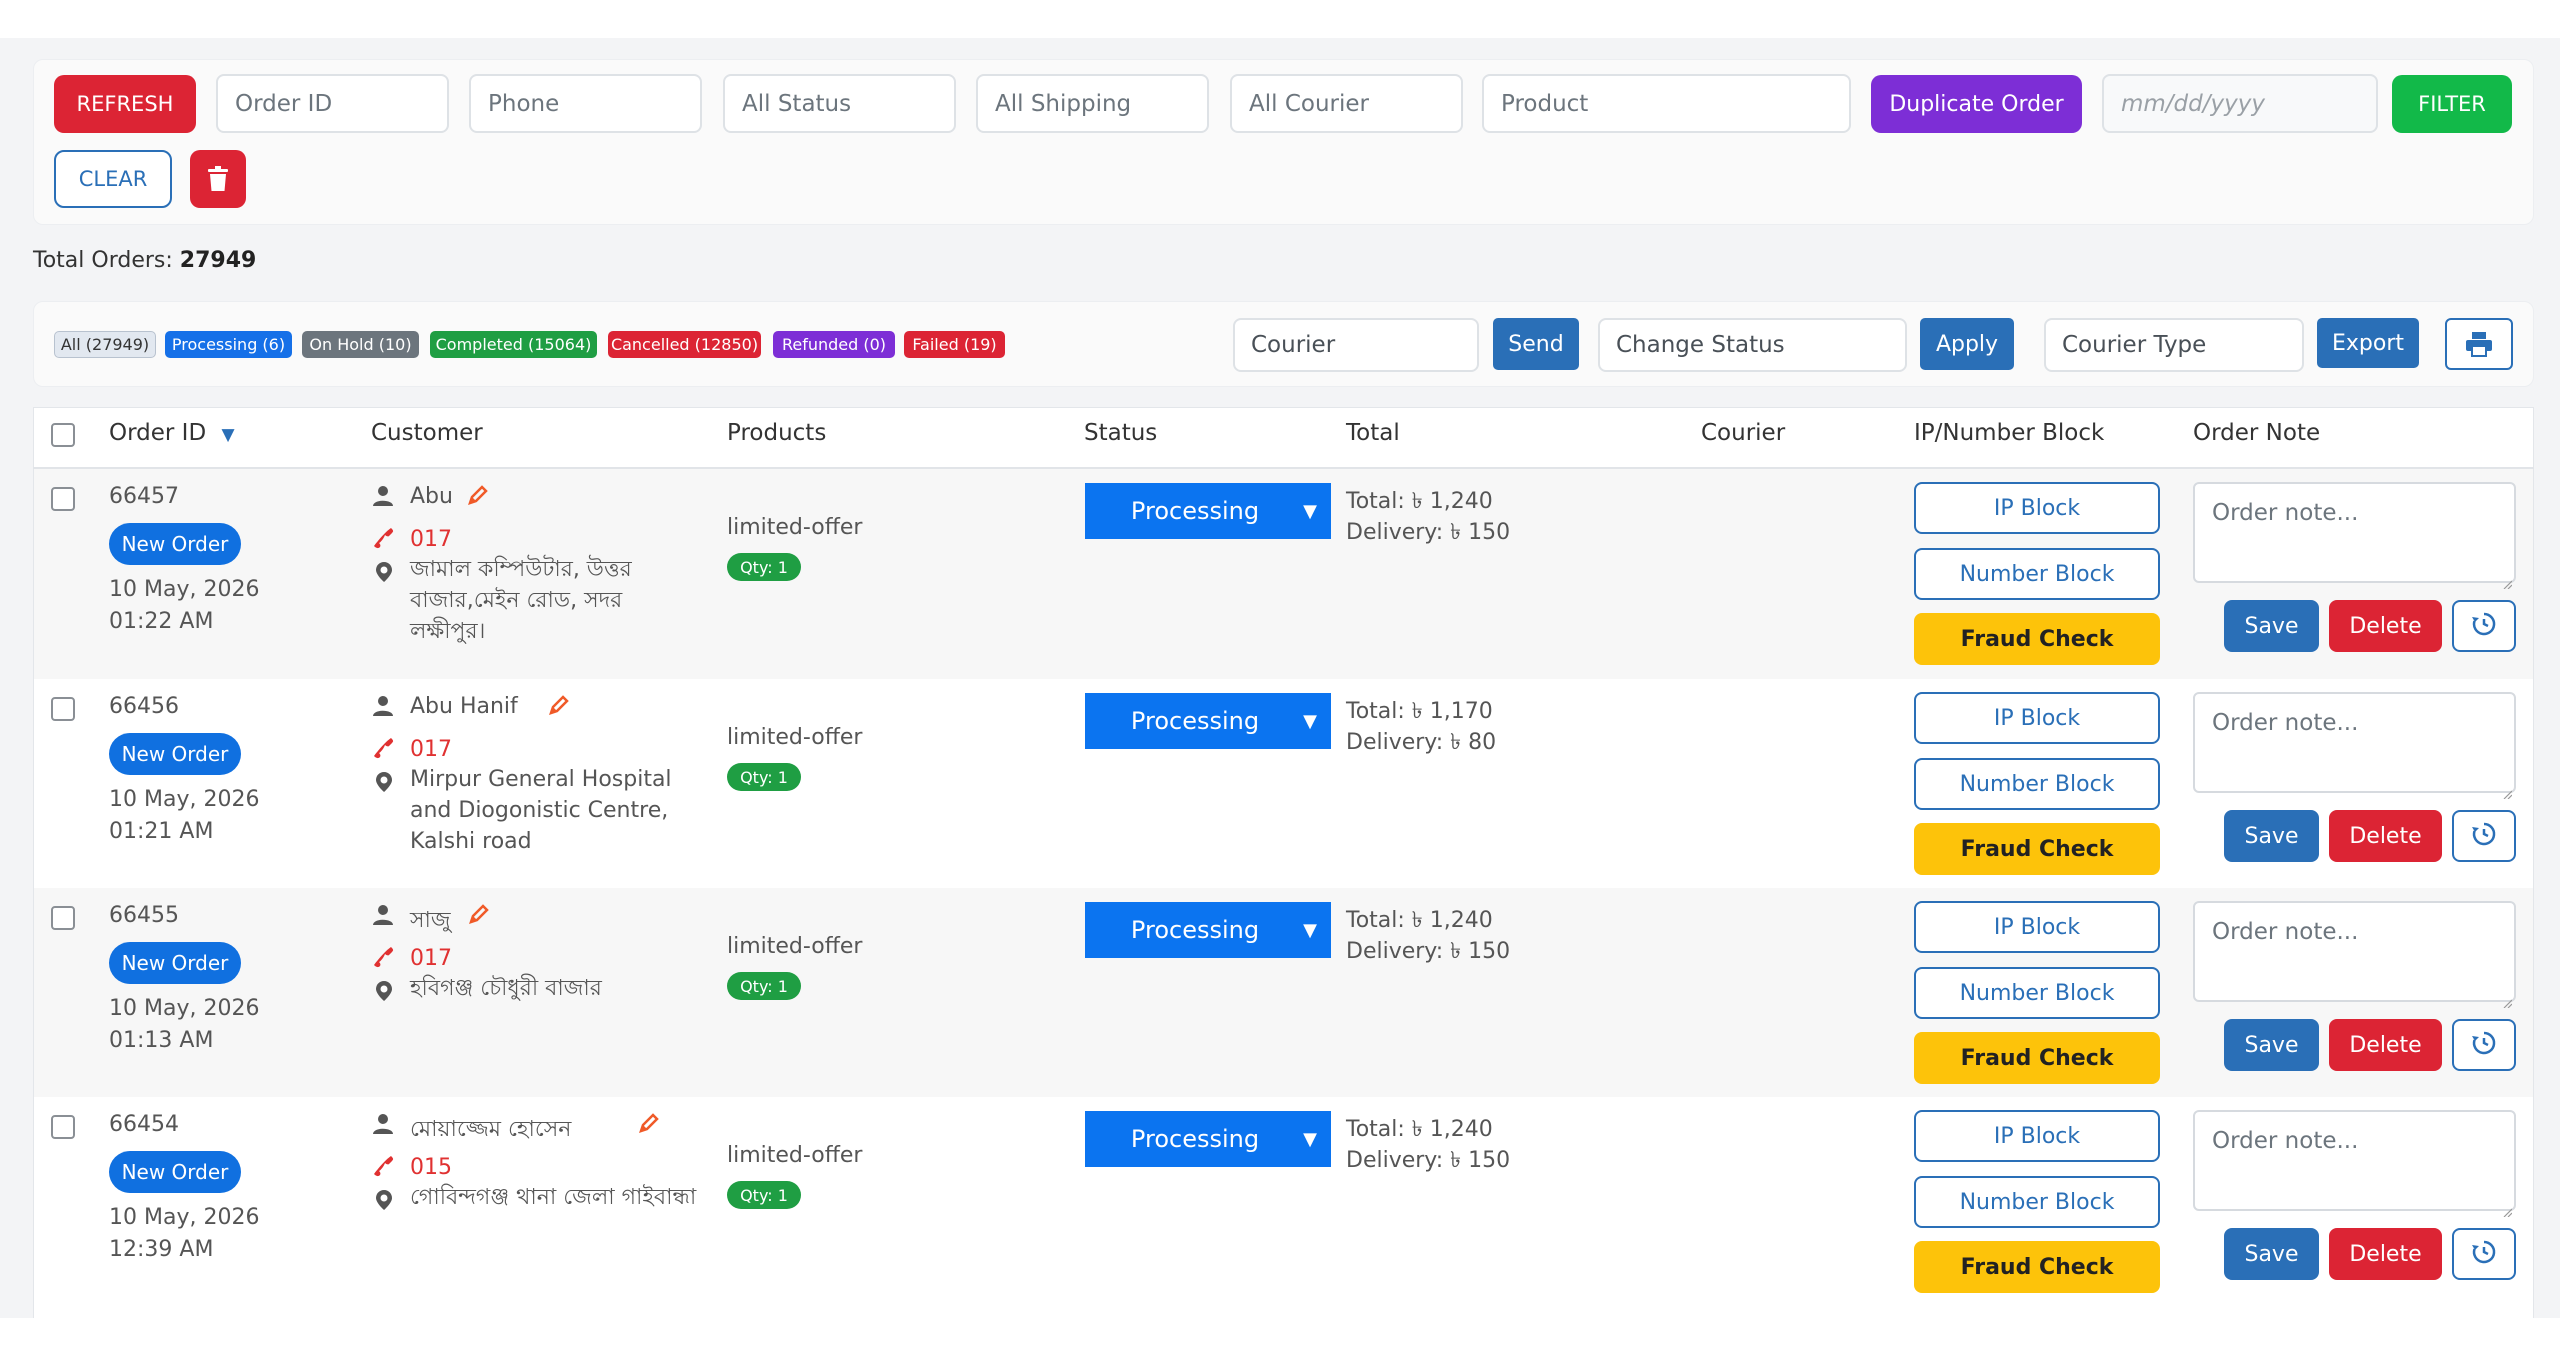 The image size is (2560, 1356). I want to click on status-dropdown-label: Processing, so click(1195, 930).